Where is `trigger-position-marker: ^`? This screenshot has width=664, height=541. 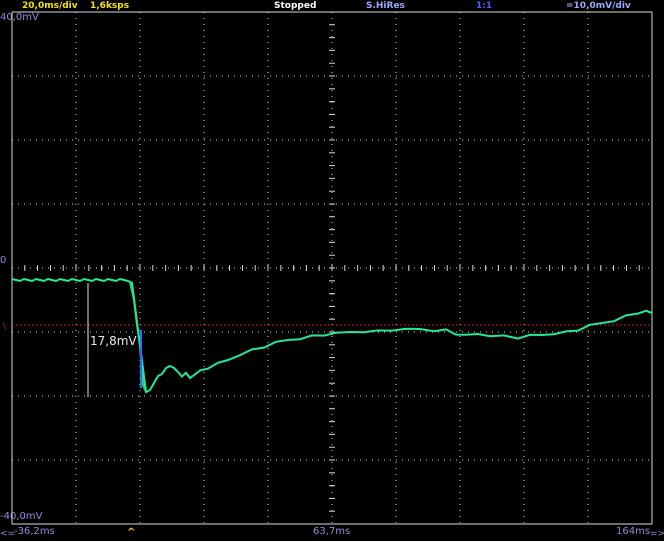 trigger-position-marker: ^ is located at coordinates (131, 533).